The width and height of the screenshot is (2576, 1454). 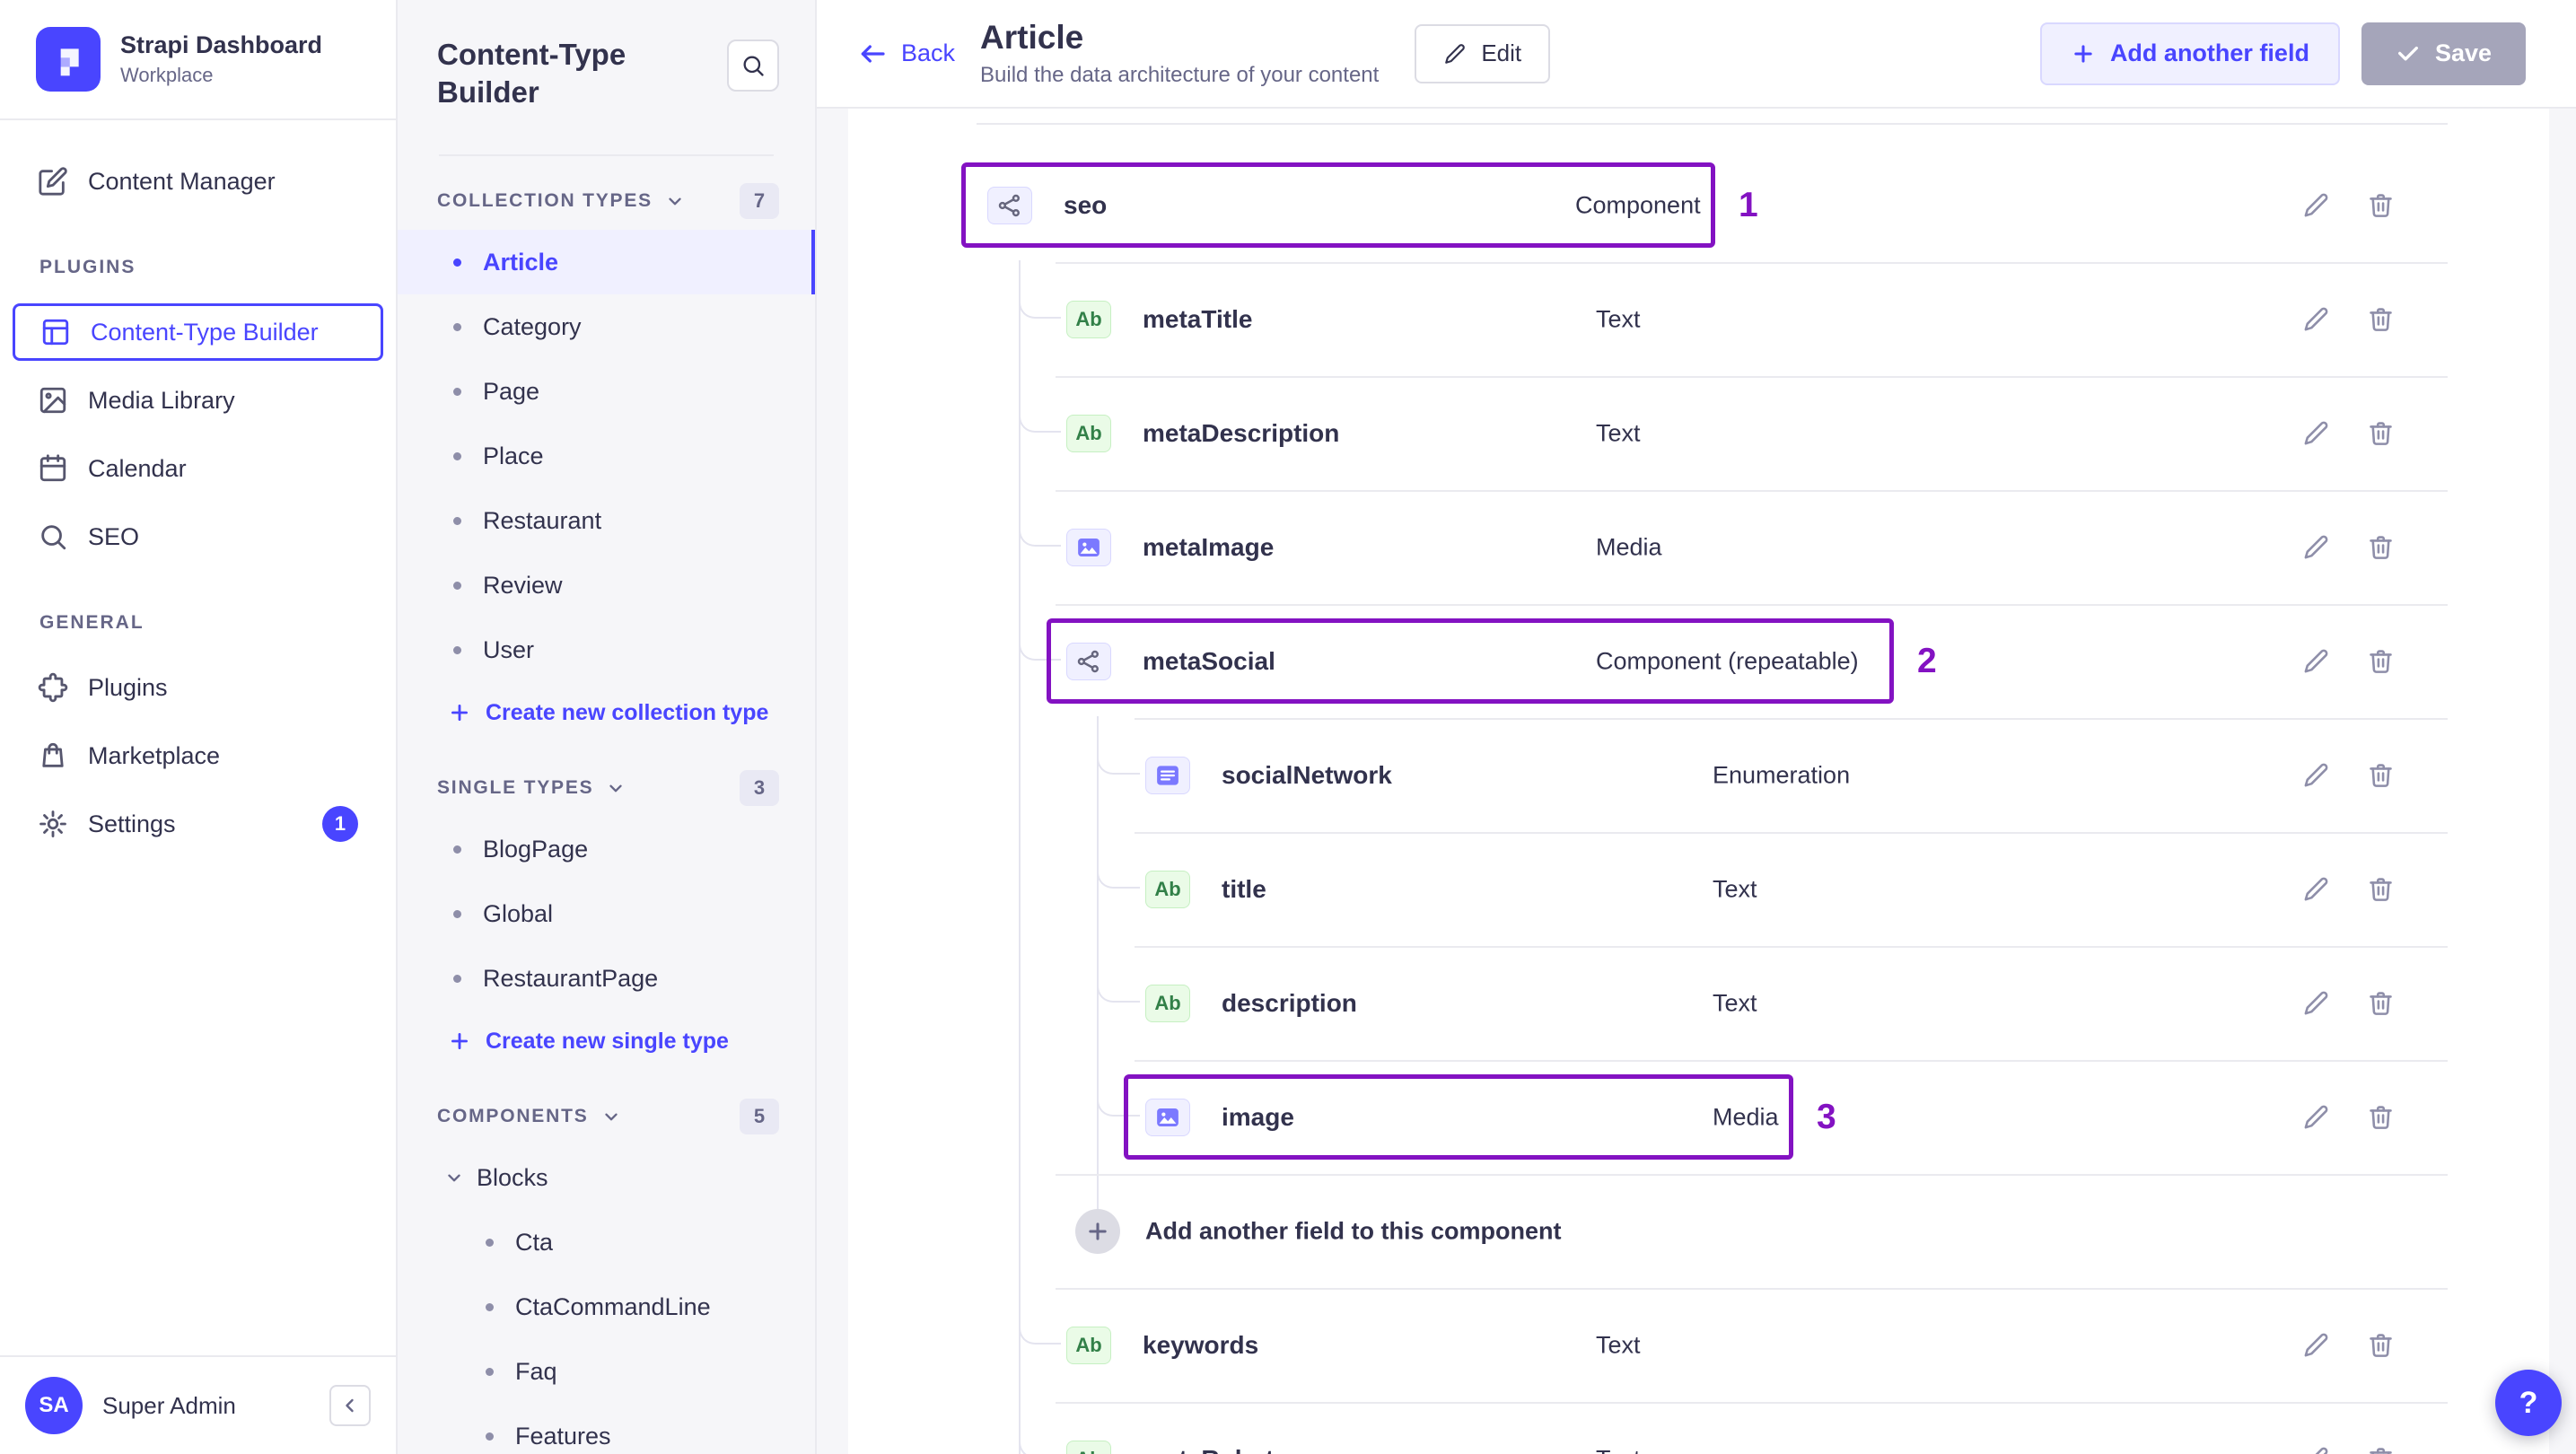 I want to click on sidebar-item-calendar: Calendar, so click(x=198, y=468).